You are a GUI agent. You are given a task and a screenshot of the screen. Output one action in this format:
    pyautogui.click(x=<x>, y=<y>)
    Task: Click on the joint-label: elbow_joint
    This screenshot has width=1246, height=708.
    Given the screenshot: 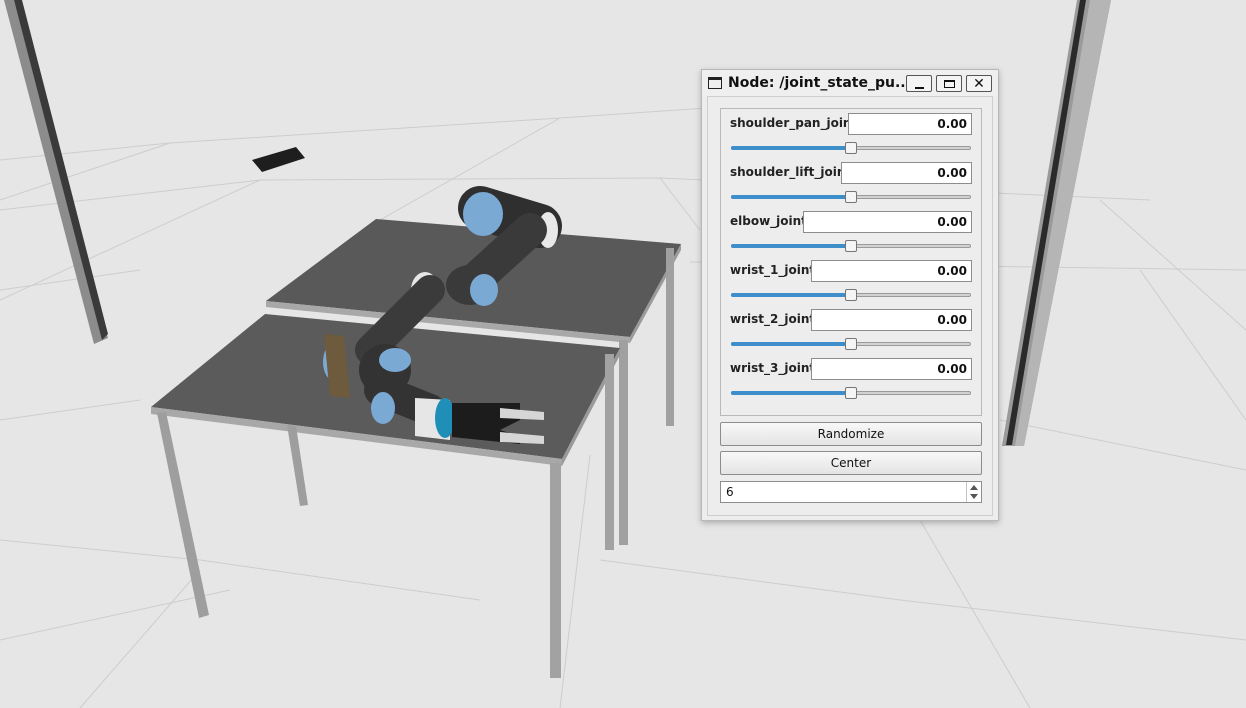 What is the action you would take?
    pyautogui.click(x=768, y=221)
    